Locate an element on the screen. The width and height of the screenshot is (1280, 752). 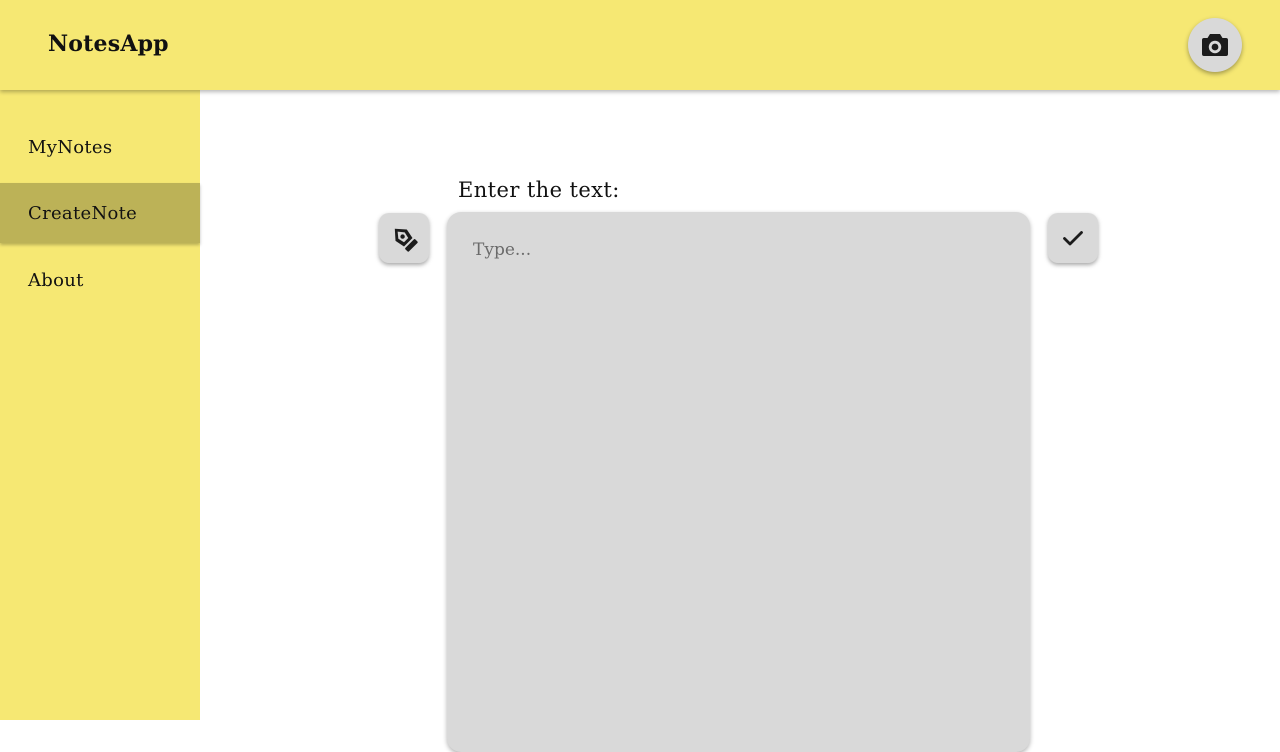
sidebar-item-mynotes: MyNotes is located at coordinates (100, 147).